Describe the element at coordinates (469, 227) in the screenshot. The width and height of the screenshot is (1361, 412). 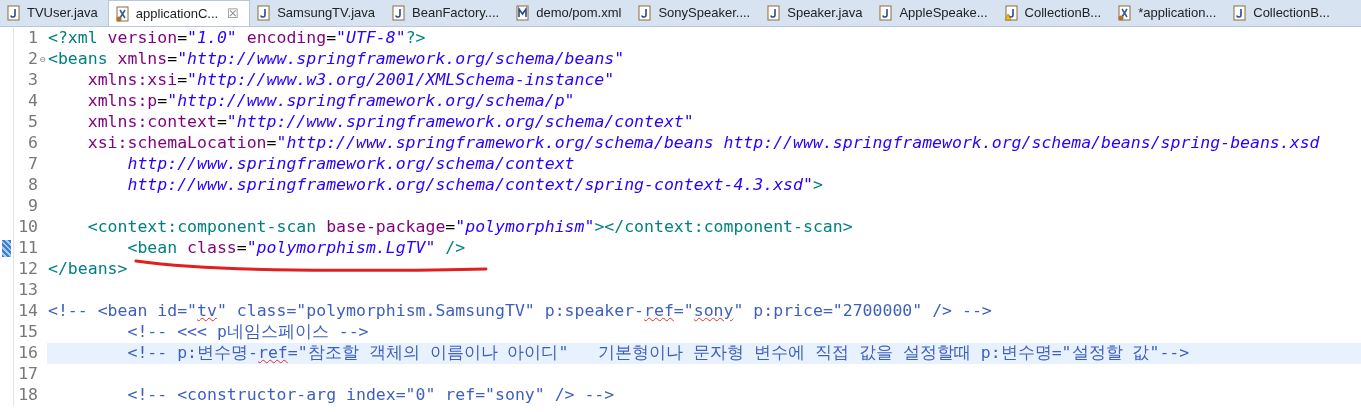
I see `code-line: <context:component-scan base-package="polymorphism"></context:component-scan>` at that location.